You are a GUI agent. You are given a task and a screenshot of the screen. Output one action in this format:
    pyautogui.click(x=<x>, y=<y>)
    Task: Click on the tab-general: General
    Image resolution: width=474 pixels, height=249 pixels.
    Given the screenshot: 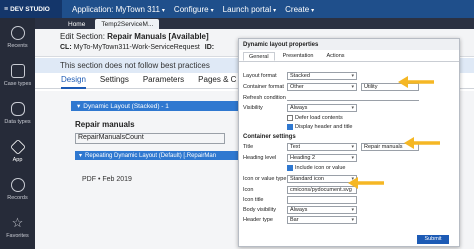 What is the action you would take?
    pyautogui.click(x=259, y=56)
    